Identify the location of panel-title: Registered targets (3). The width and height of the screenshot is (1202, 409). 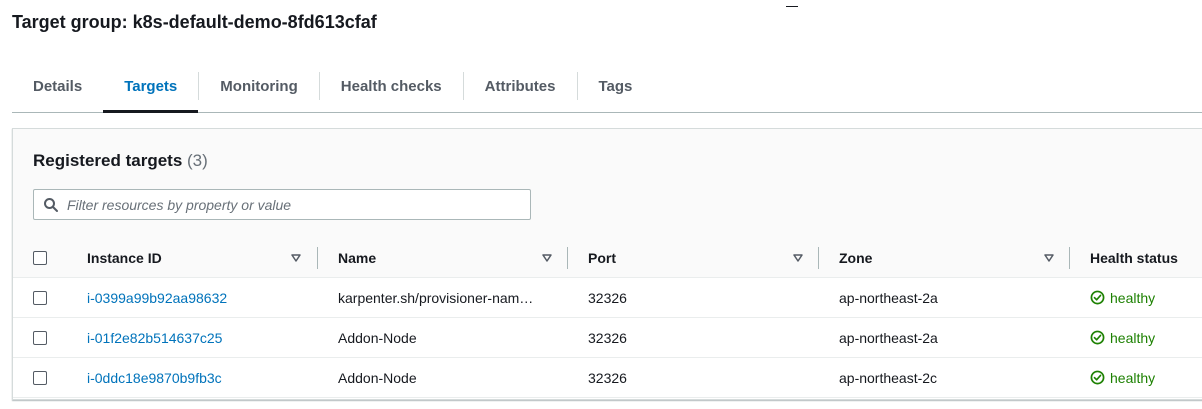
(120, 161).